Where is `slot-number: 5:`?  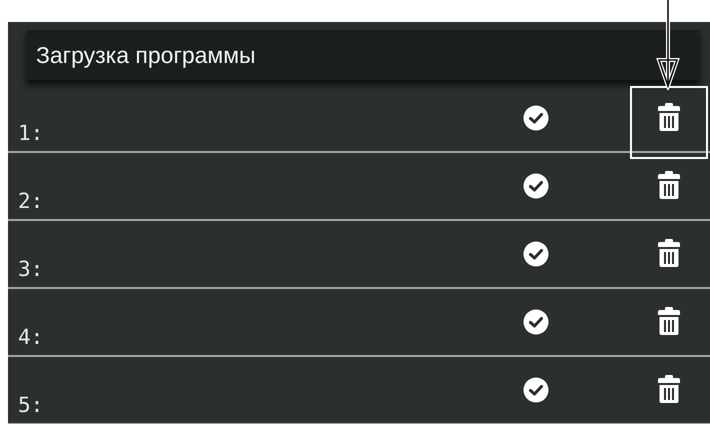 slot-number: 5: is located at coordinates (31, 405).